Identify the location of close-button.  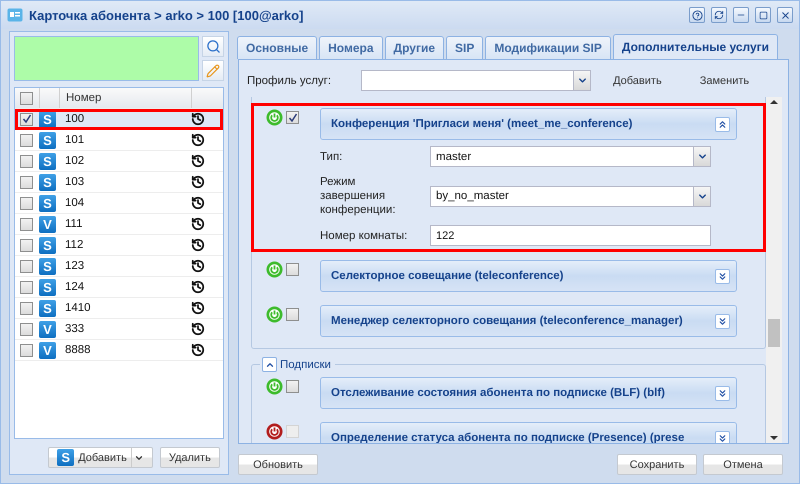
(785, 15).